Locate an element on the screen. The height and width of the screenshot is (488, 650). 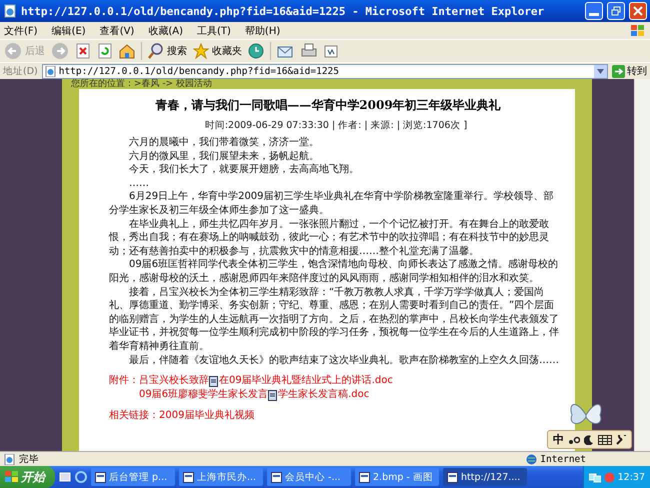
poem-line: 今天，我们长大了，就要展开翅膀，去高高地飞翔。 is located at coordinates (244, 170).